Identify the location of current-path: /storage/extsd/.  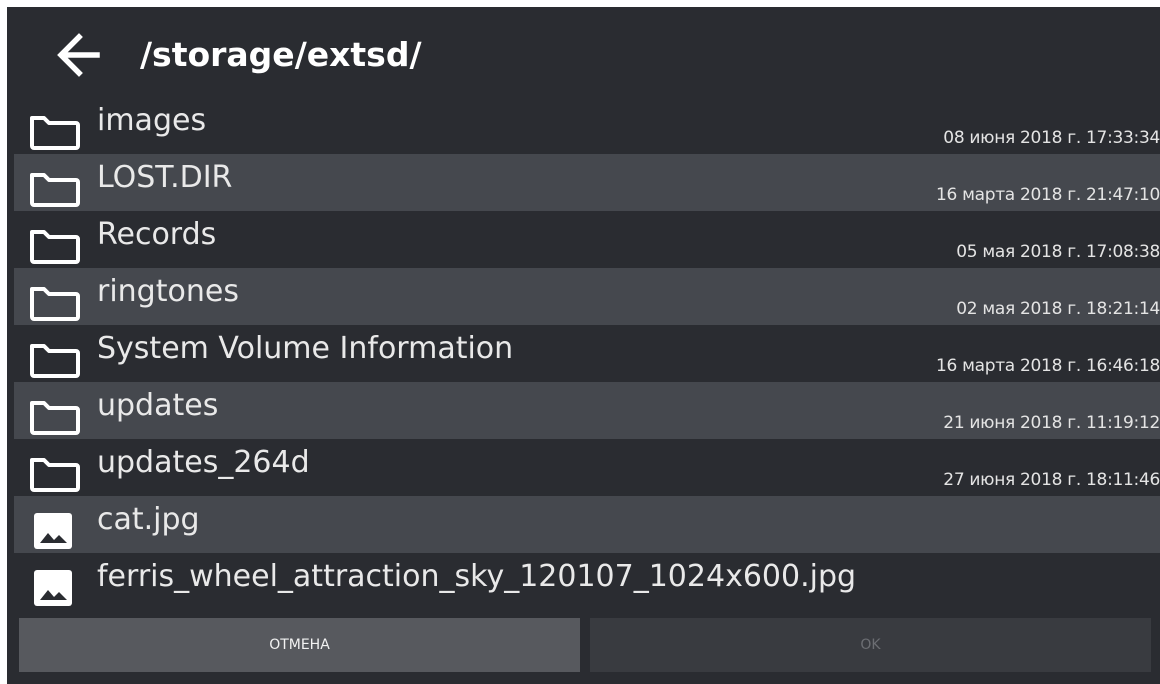
(281, 54).